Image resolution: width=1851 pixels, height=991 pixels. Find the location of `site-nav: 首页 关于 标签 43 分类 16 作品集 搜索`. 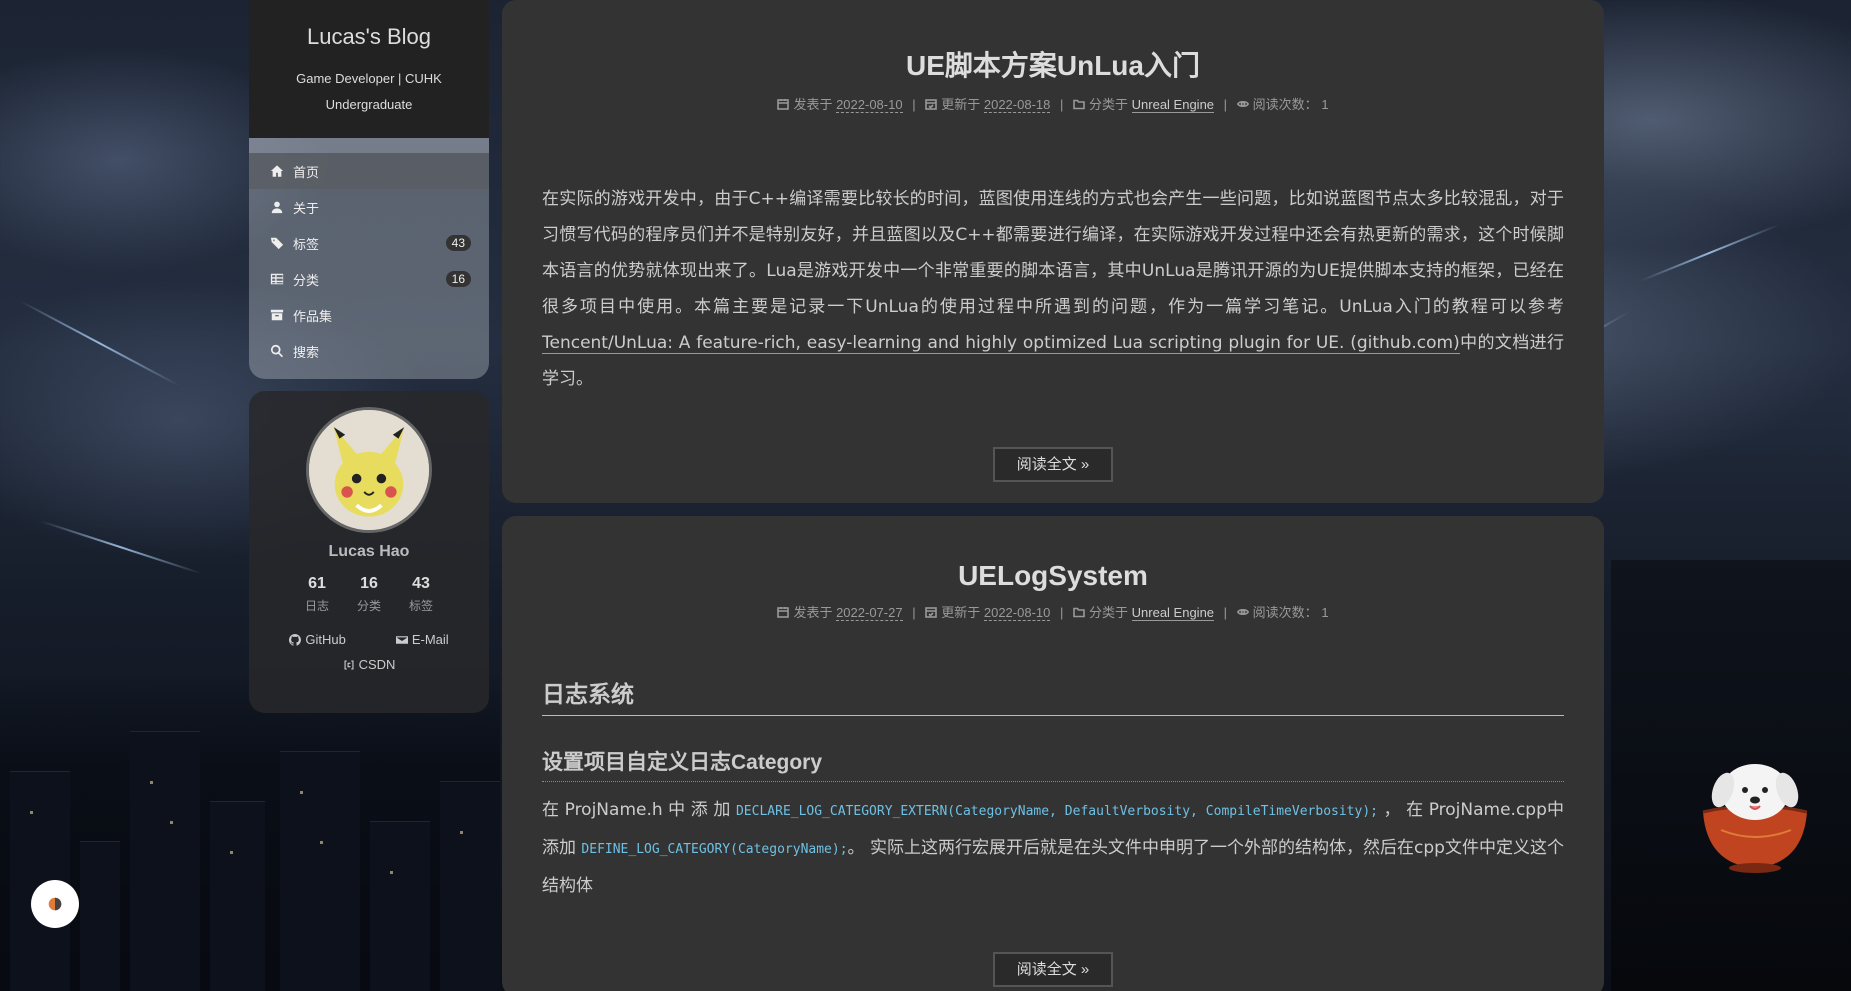

site-nav: 首页 关于 标签 43 分类 16 作品集 搜索 is located at coordinates (369, 266).